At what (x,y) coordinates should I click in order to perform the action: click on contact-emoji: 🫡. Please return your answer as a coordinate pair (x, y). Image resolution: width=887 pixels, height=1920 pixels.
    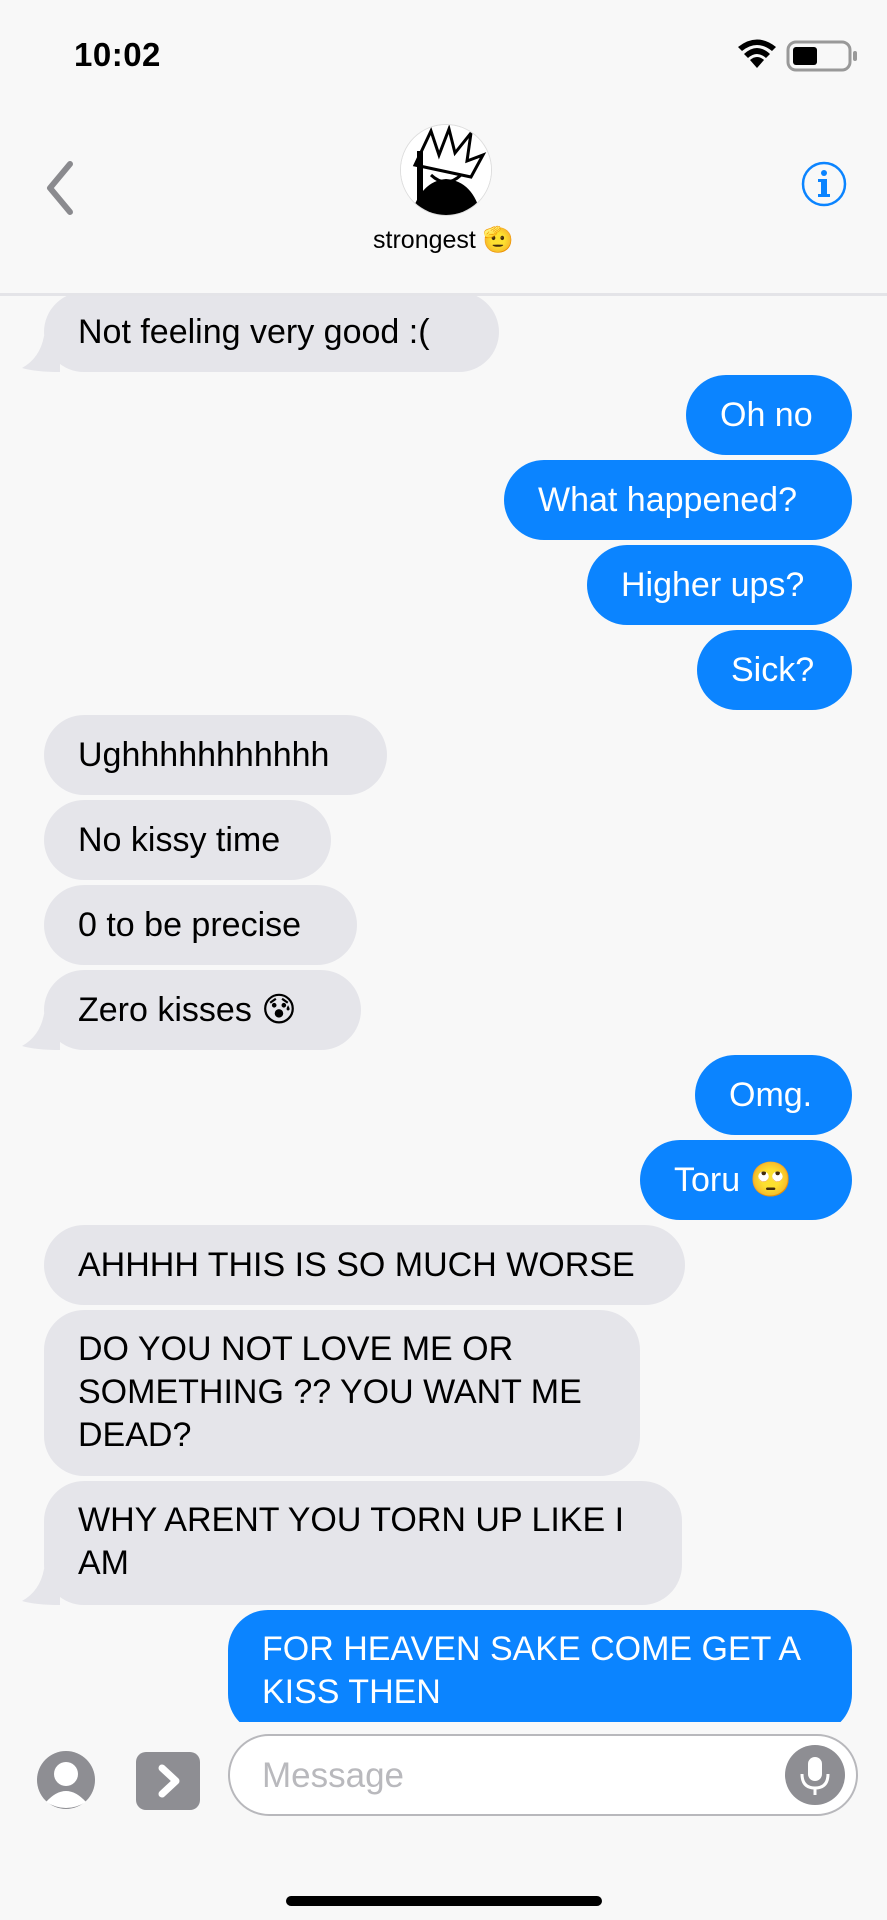
    Looking at the image, I should click on (498, 240).